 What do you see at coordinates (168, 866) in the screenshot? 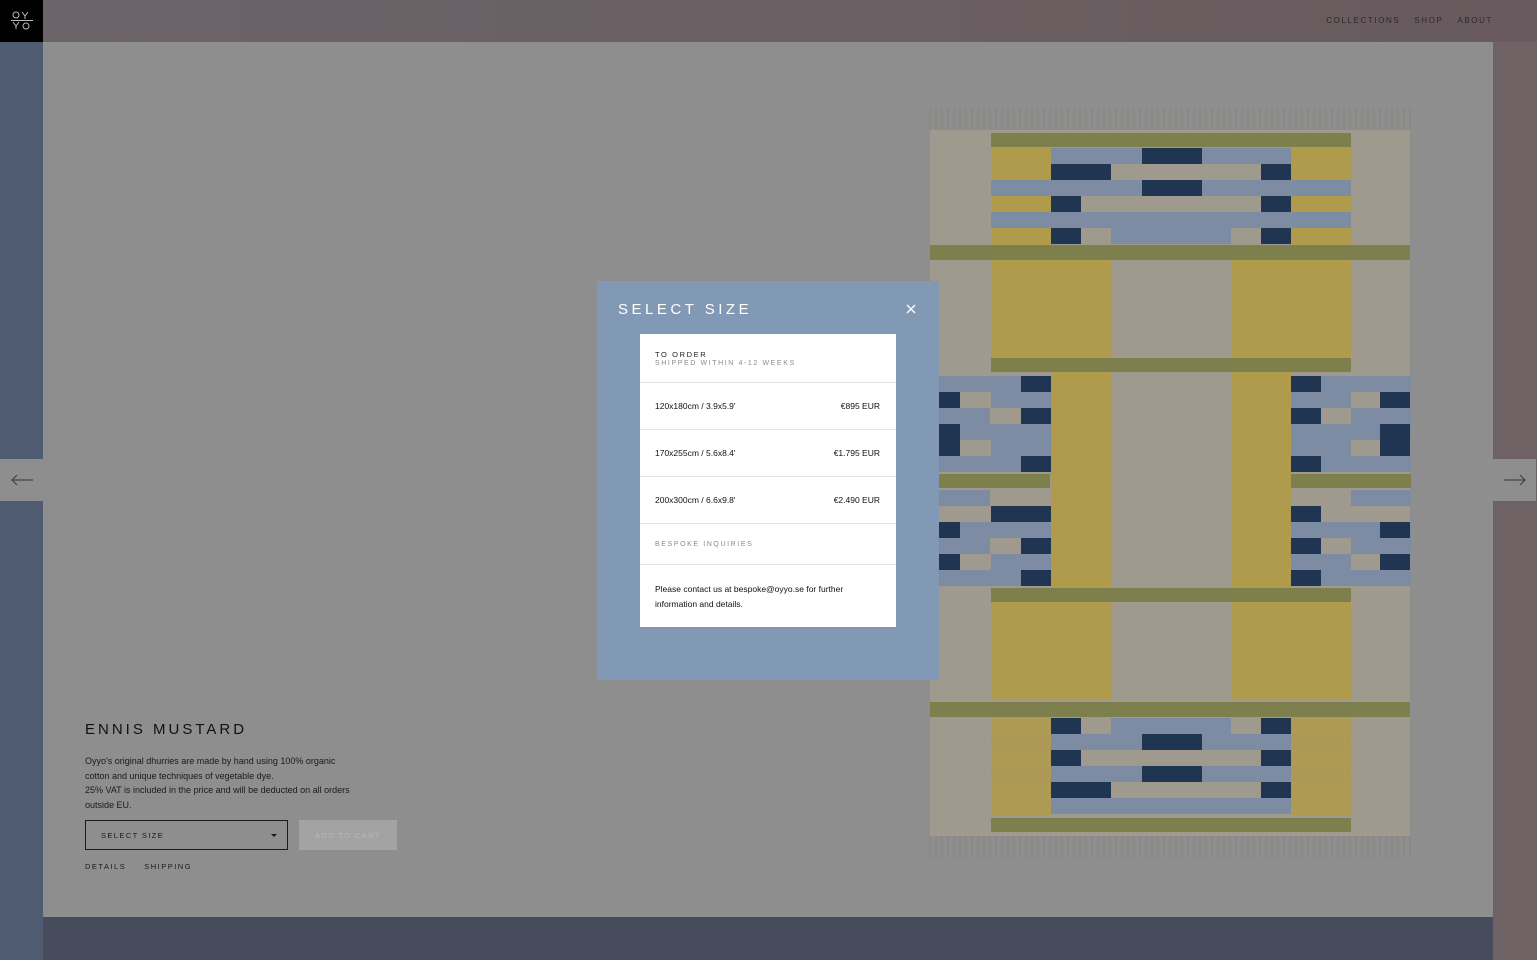
I see `shipping-link: SHIPPING` at bounding box center [168, 866].